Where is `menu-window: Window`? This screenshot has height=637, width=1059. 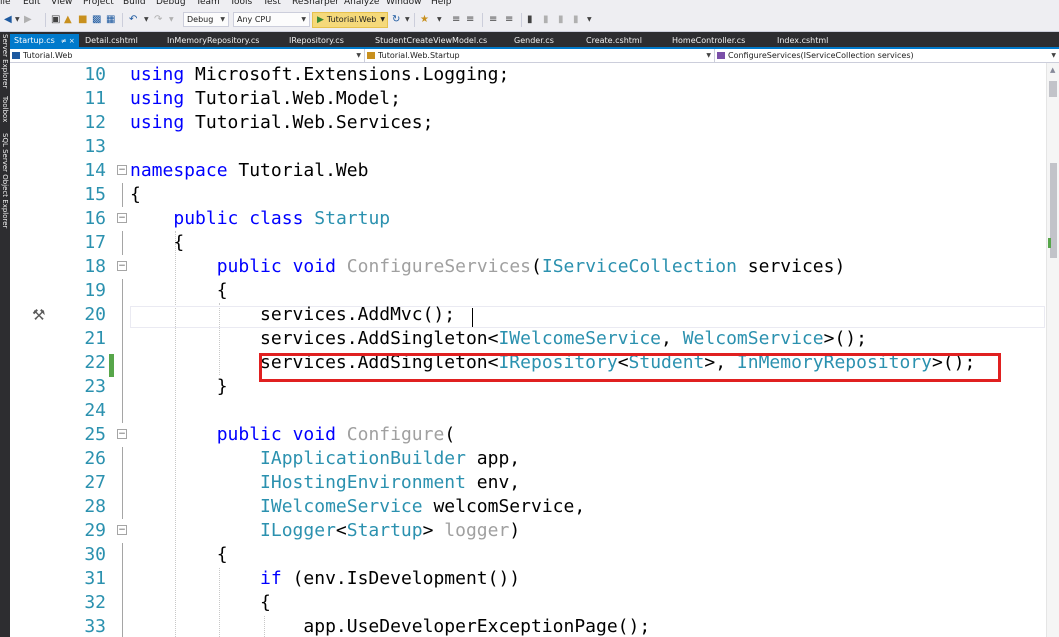 menu-window: Window is located at coordinates (404, 4).